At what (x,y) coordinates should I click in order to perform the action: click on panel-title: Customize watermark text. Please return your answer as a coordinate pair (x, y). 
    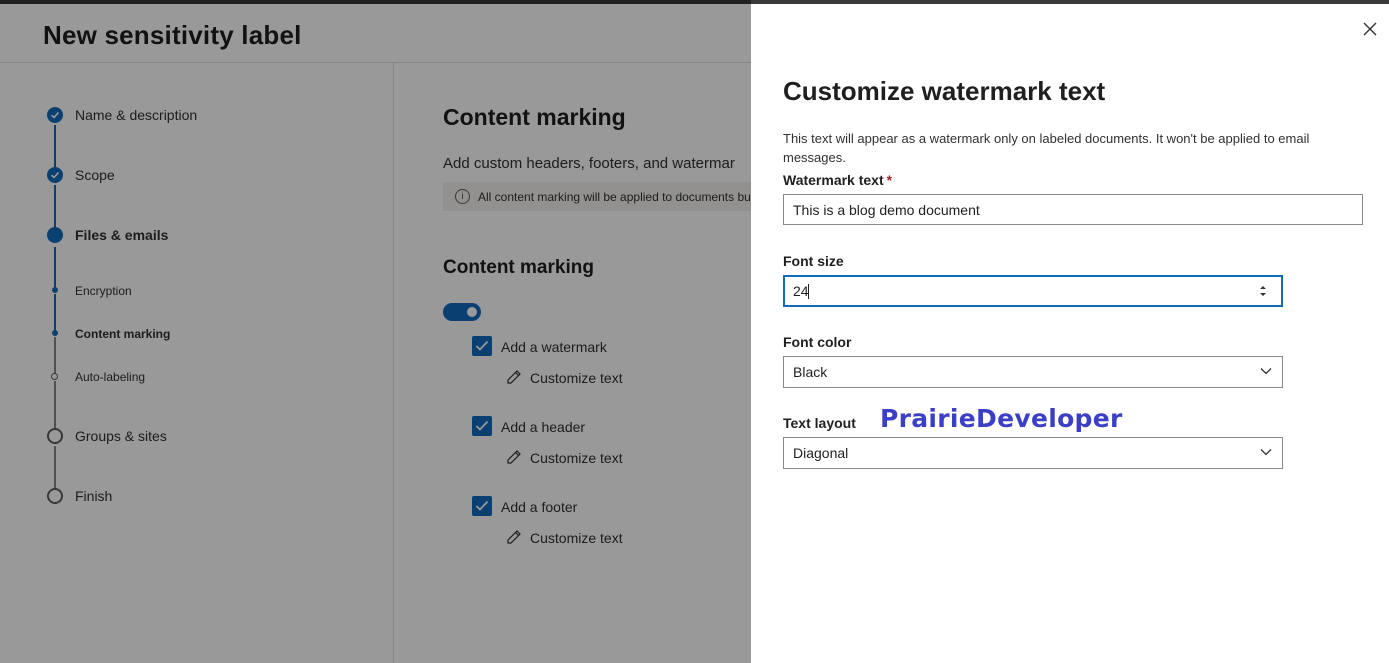
    Looking at the image, I should click on (944, 91).